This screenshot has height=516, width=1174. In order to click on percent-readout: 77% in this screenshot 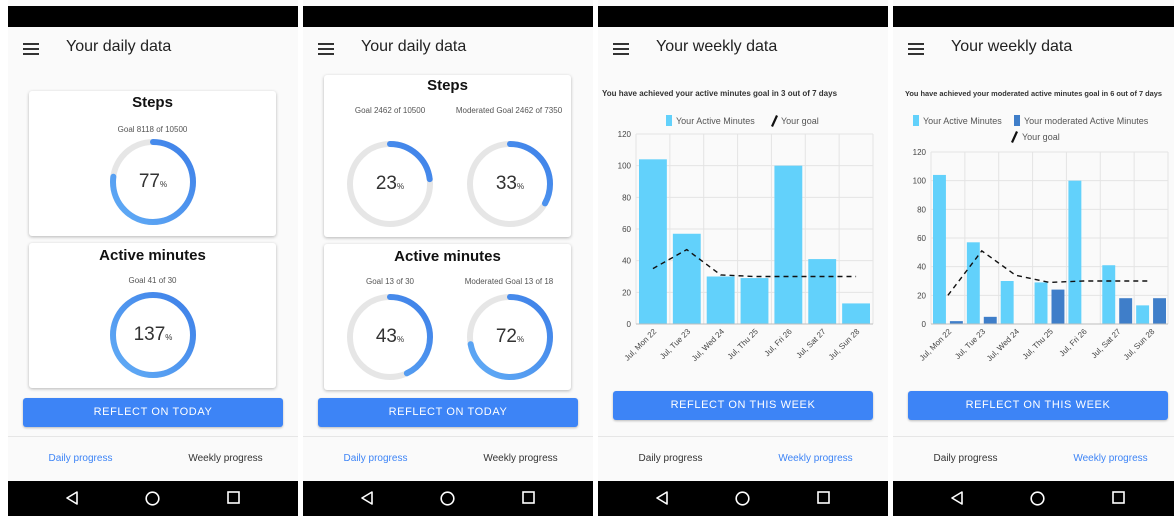, I will do `click(153, 182)`.